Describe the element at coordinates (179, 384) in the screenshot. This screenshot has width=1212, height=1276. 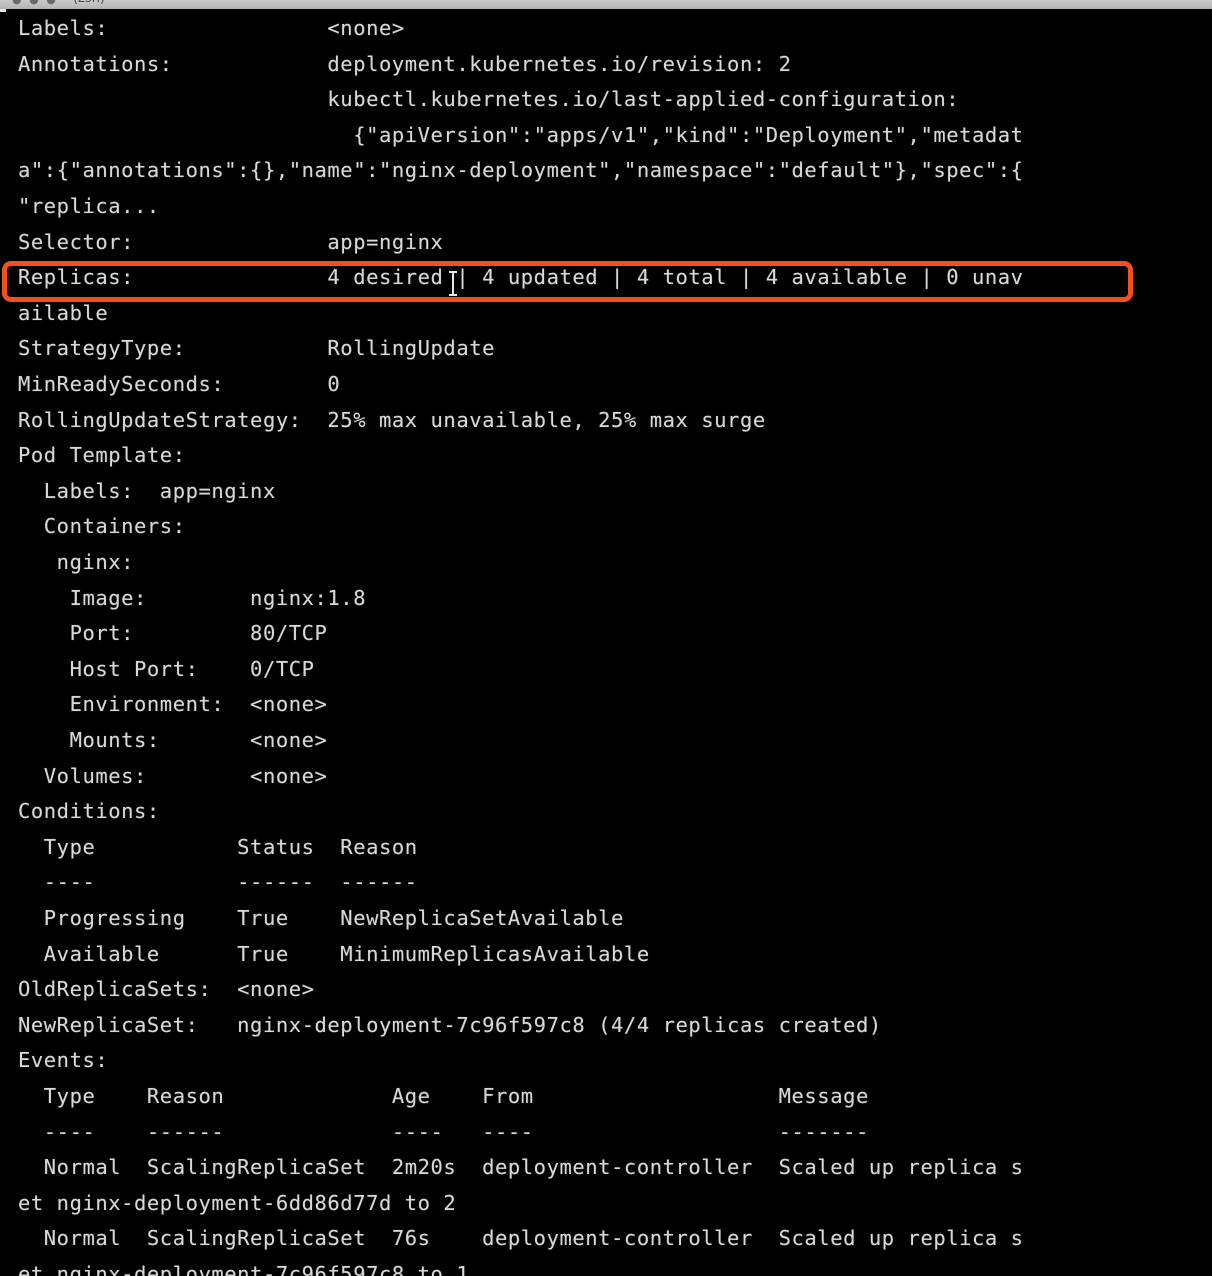
I see `terminal-line: MinReadySeconds: 0` at that location.